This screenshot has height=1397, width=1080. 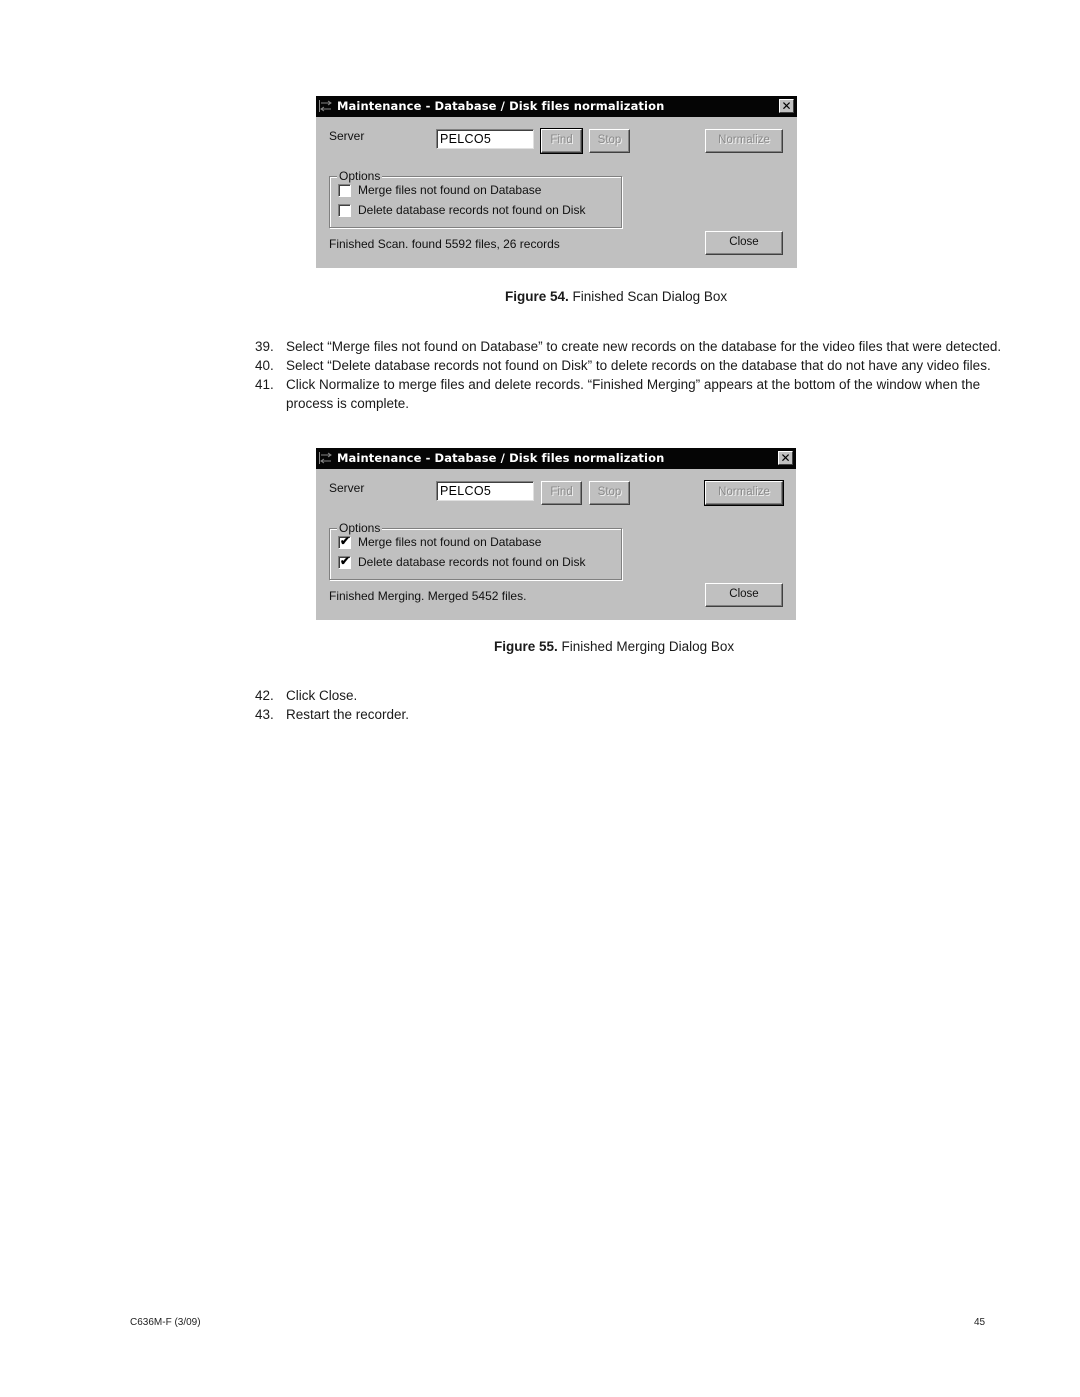 What do you see at coordinates (264, 714) in the screenshot?
I see `step-number: 43.` at bounding box center [264, 714].